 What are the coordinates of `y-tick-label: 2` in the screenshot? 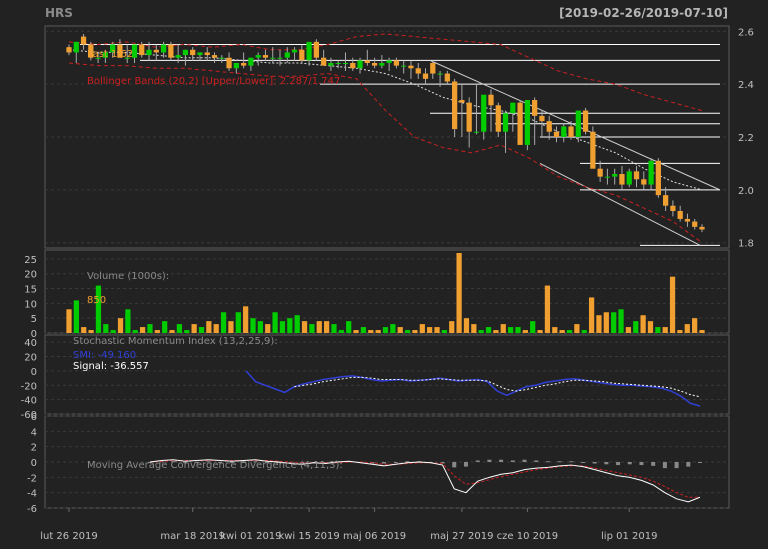 It's located at (34, 448).